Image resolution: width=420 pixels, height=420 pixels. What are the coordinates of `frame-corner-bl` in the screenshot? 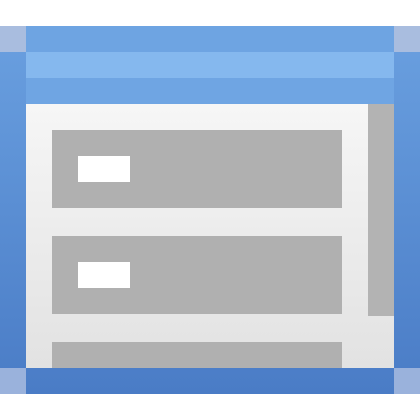 It's located at (13, 381).